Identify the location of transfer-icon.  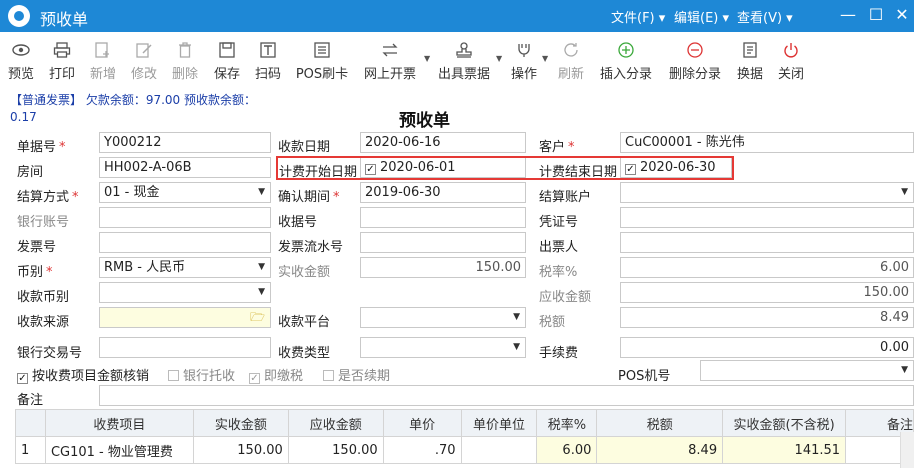
(390, 50).